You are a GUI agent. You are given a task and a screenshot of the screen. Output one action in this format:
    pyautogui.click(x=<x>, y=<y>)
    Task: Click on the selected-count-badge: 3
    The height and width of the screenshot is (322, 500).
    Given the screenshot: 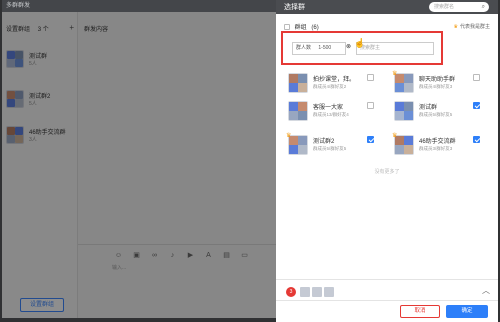 What is the action you would take?
    pyautogui.click(x=291, y=292)
    